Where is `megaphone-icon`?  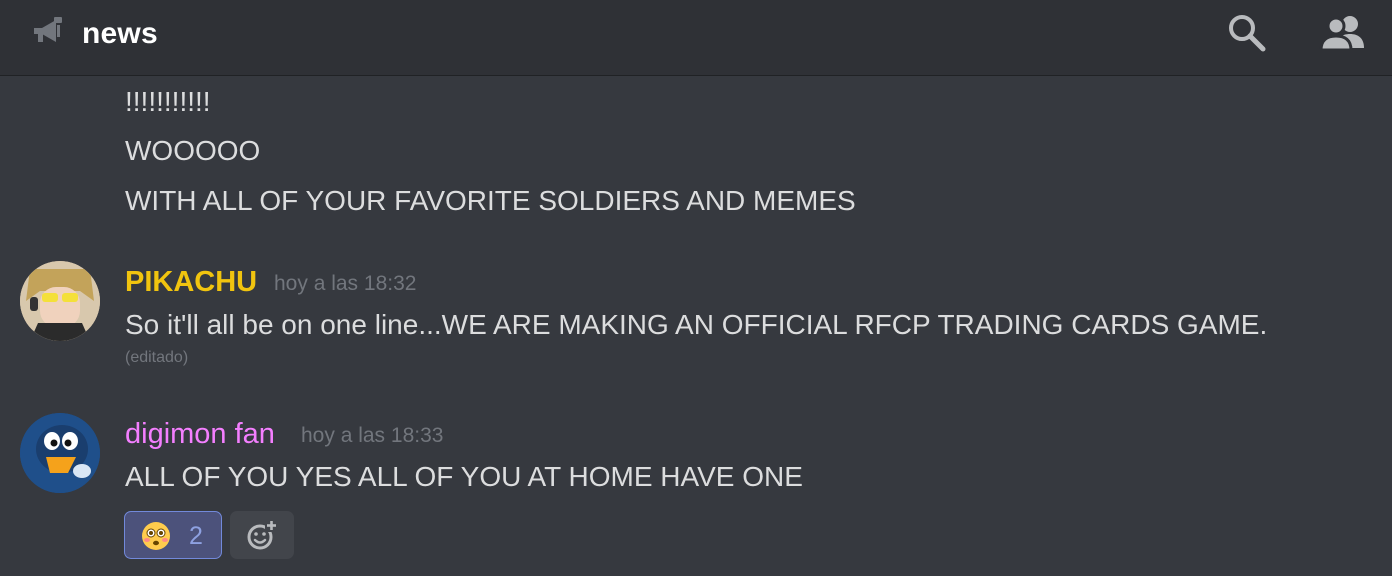 megaphone-icon is located at coordinates (48, 29).